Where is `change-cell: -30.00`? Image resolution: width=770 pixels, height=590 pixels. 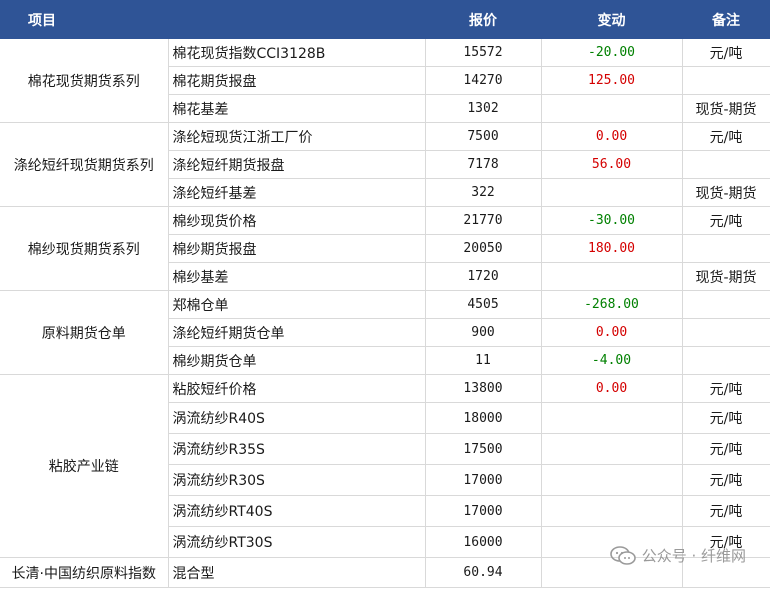 change-cell: -30.00 is located at coordinates (612, 220).